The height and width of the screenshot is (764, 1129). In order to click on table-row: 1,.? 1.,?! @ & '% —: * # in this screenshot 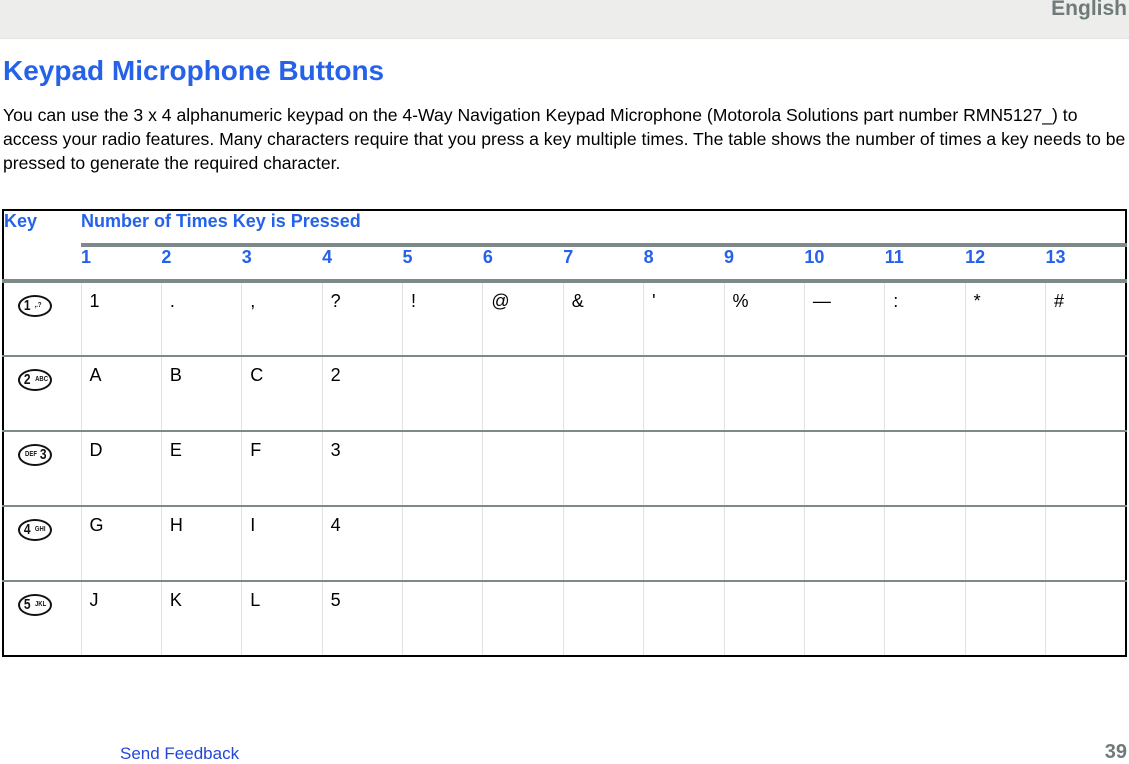, I will do `click(564, 319)`.